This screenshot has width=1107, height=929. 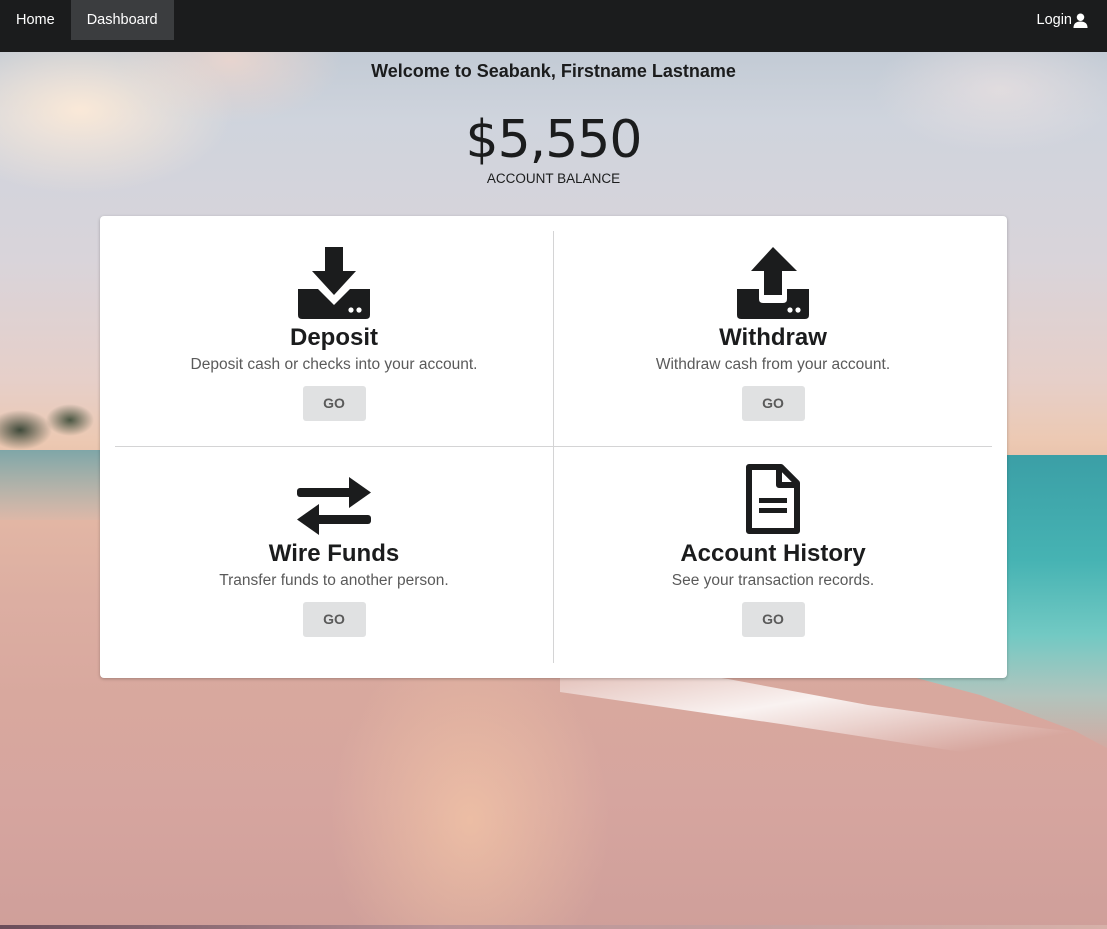 What do you see at coordinates (333, 337) in the screenshot?
I see `deposit-title: Deposit` at bounding box center [333, 337].